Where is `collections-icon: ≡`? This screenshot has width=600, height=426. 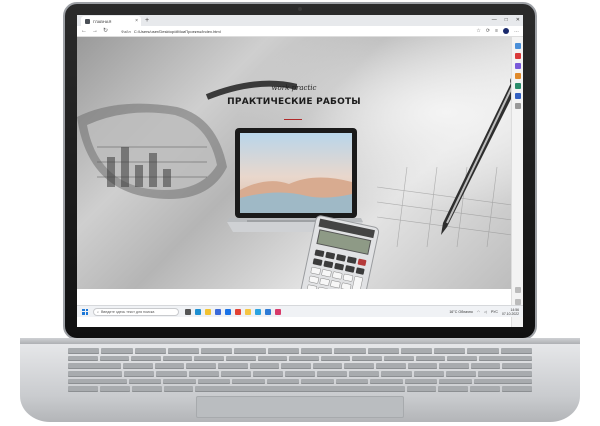 collections-icon: ≡ is located at coordinates (496, 31).